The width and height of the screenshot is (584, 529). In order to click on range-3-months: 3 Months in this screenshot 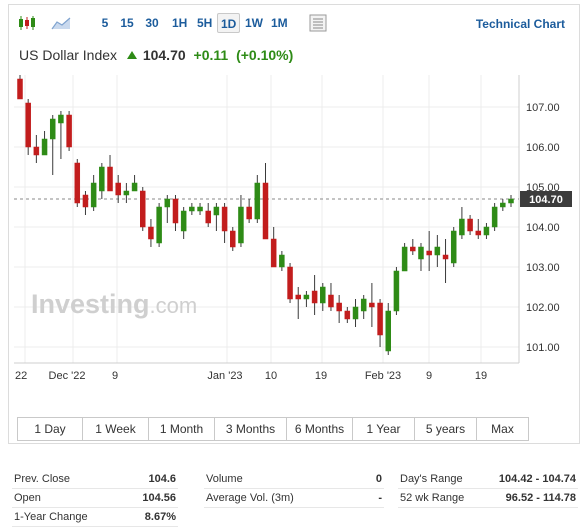, I will do `click(251, 429)`.